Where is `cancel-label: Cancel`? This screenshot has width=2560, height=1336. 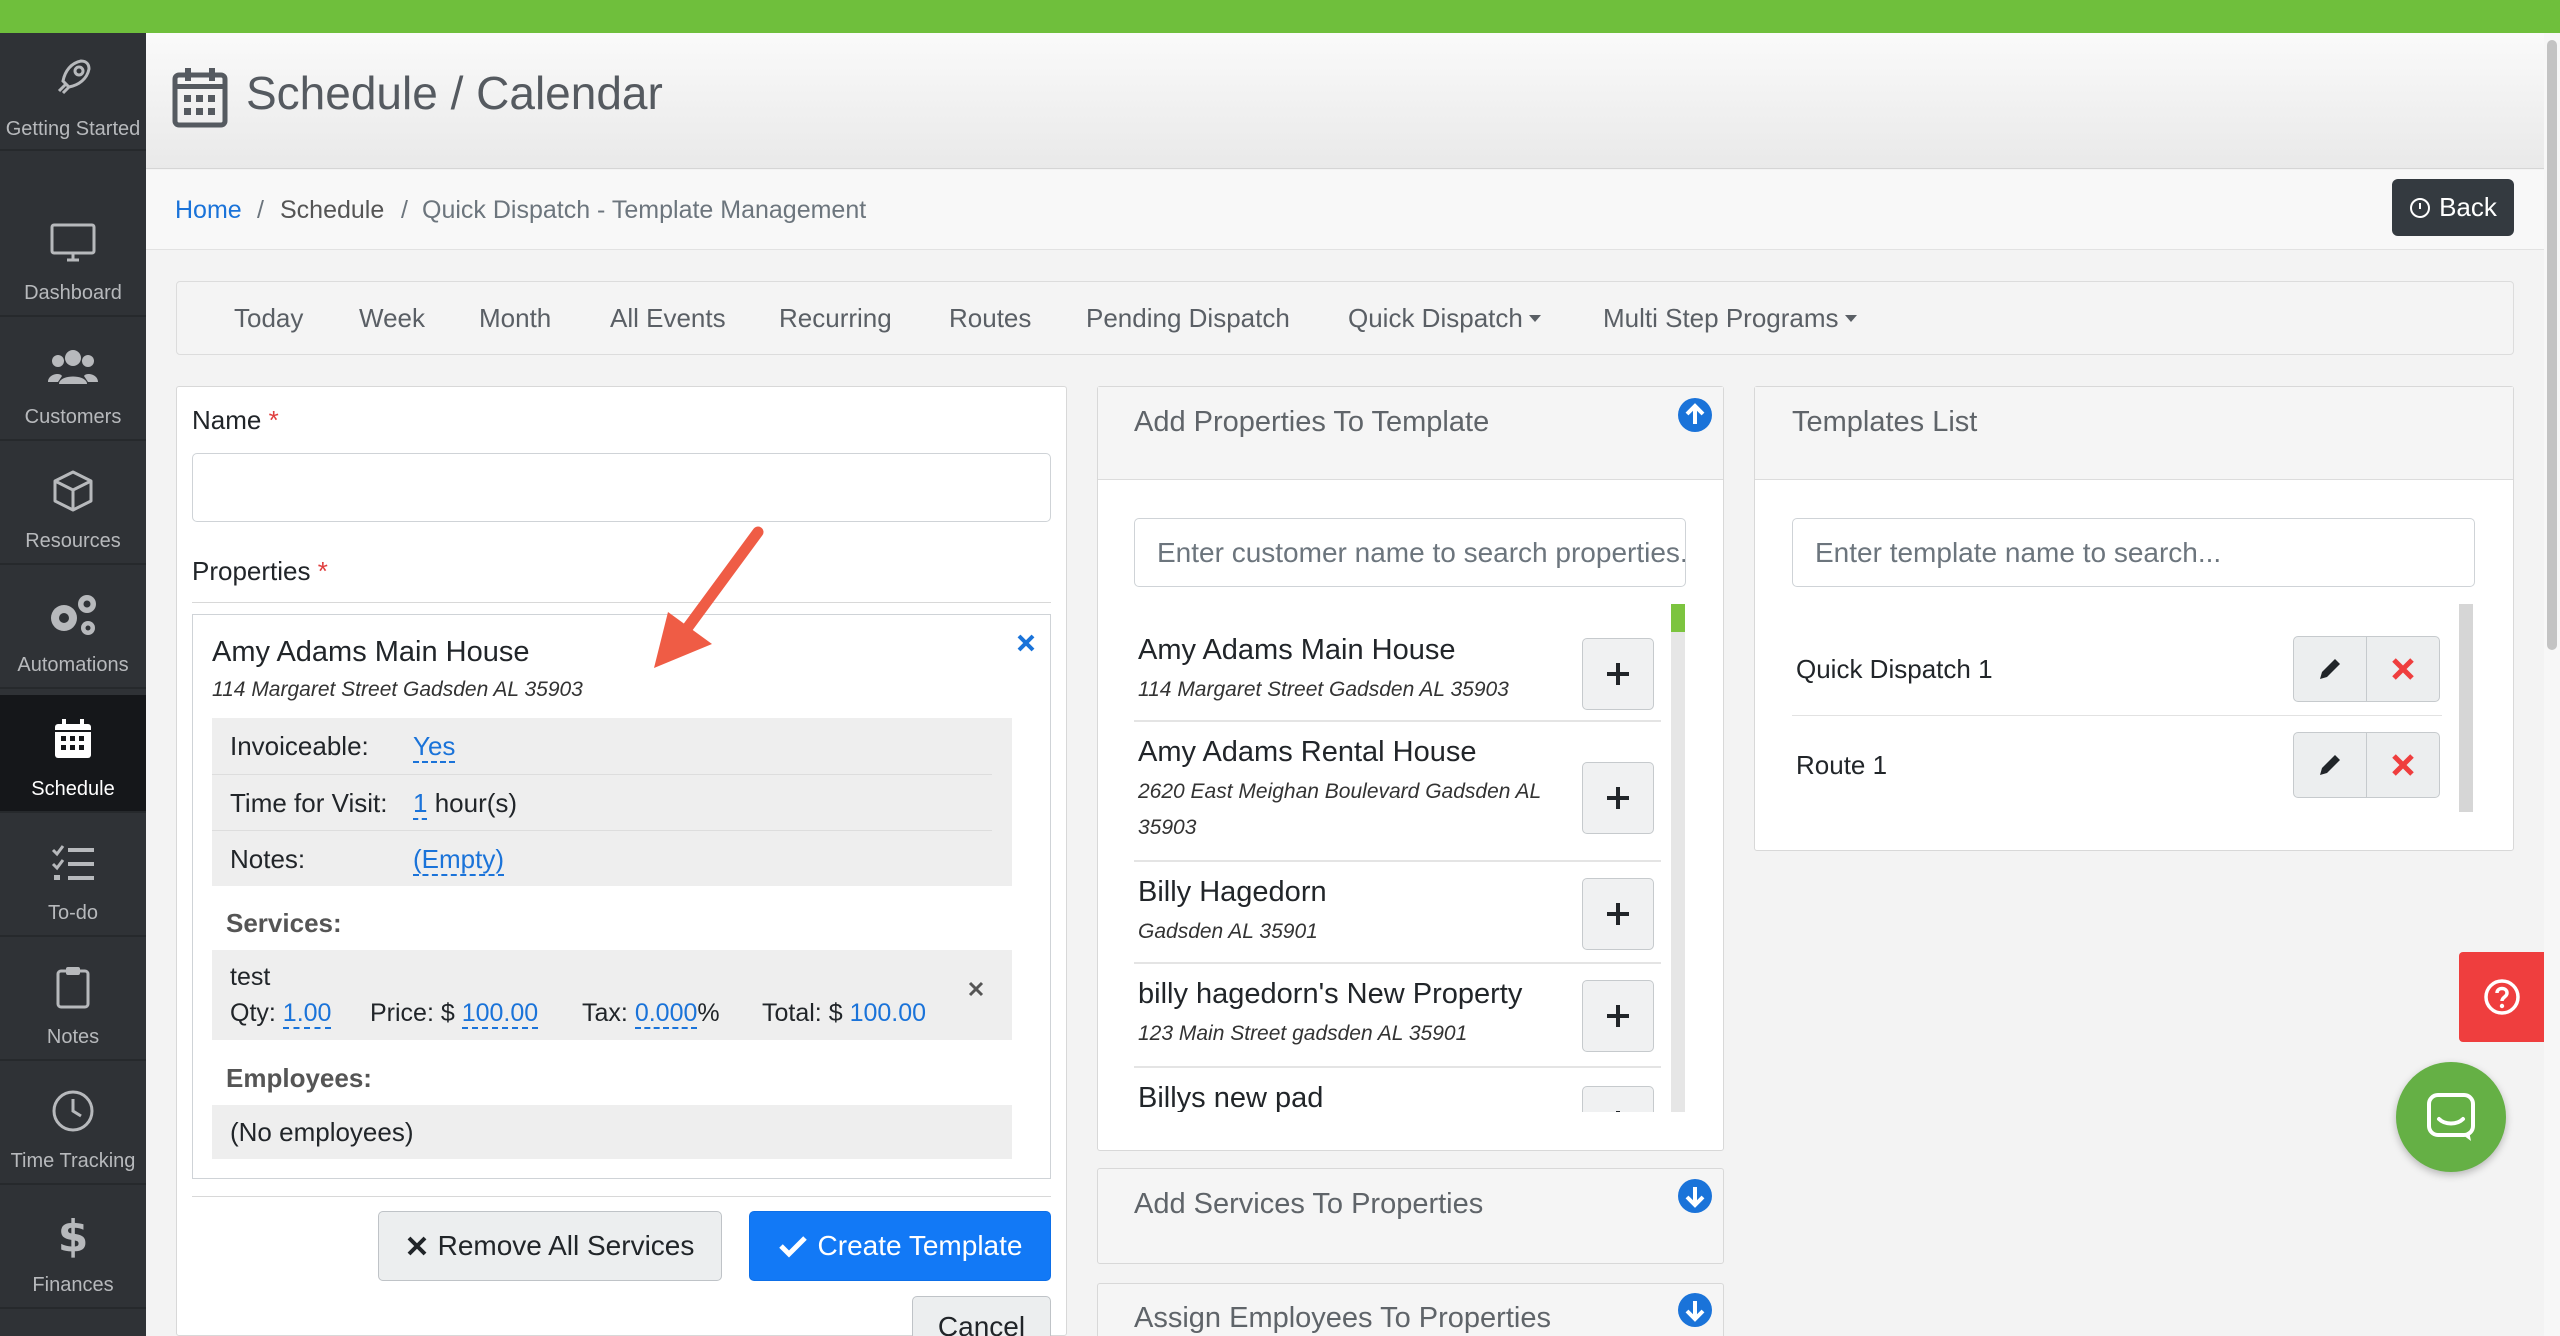
cancel-label: Cancel is located at coordinates (981, 1323).